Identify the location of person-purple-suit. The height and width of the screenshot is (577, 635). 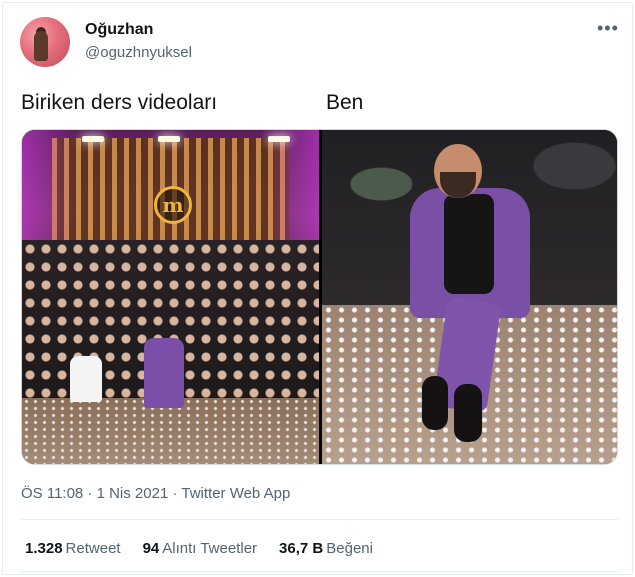
(164, 373).